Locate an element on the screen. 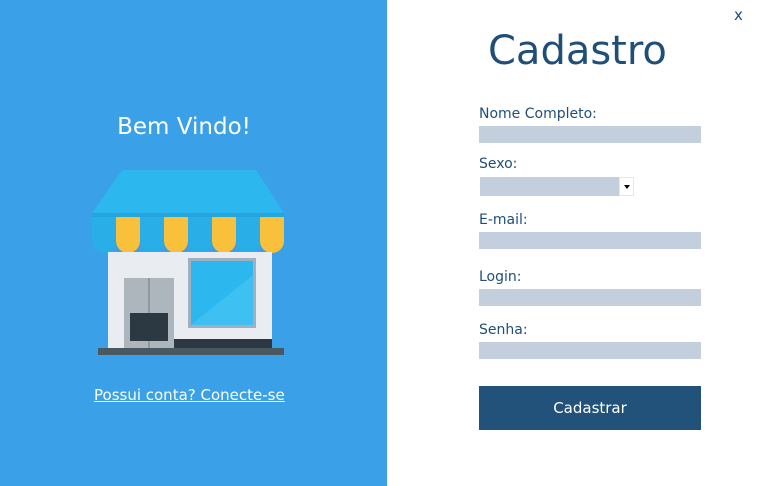  senha-input is located at coordinates (590, 350).